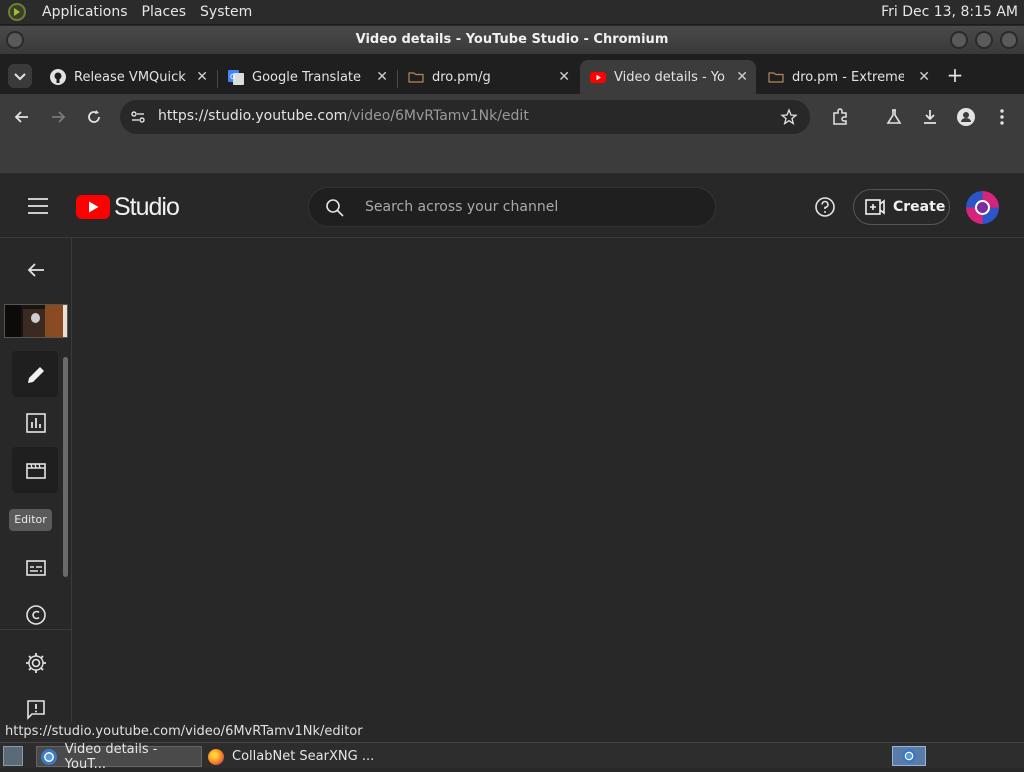  What do you see at coordinates (461, 77) in the screenshot?
I see `tab-title: dro.pm/g` at bounding box center [461, 77].